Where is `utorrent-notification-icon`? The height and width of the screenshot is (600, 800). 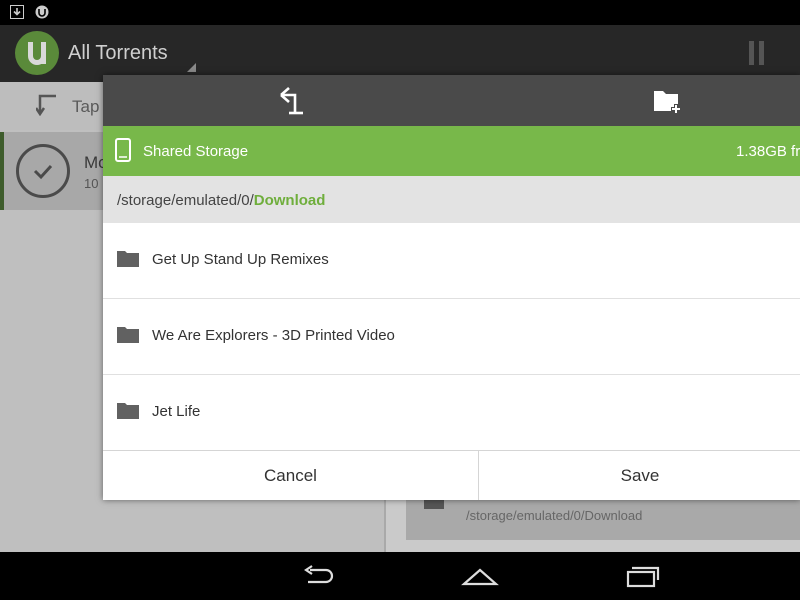
utorrent-notification-icon is located at coordinates (42, 12).